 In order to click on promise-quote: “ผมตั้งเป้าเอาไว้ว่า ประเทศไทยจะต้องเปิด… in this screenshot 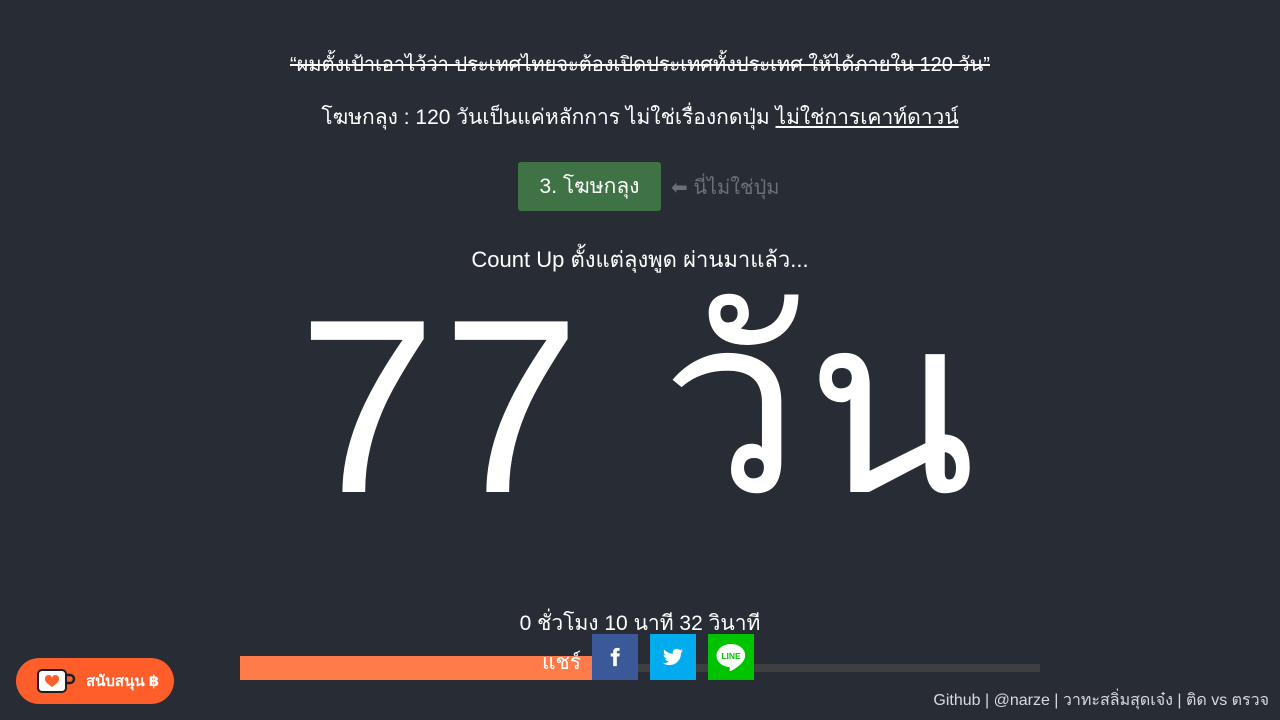, I will do `click(640, 65)`.